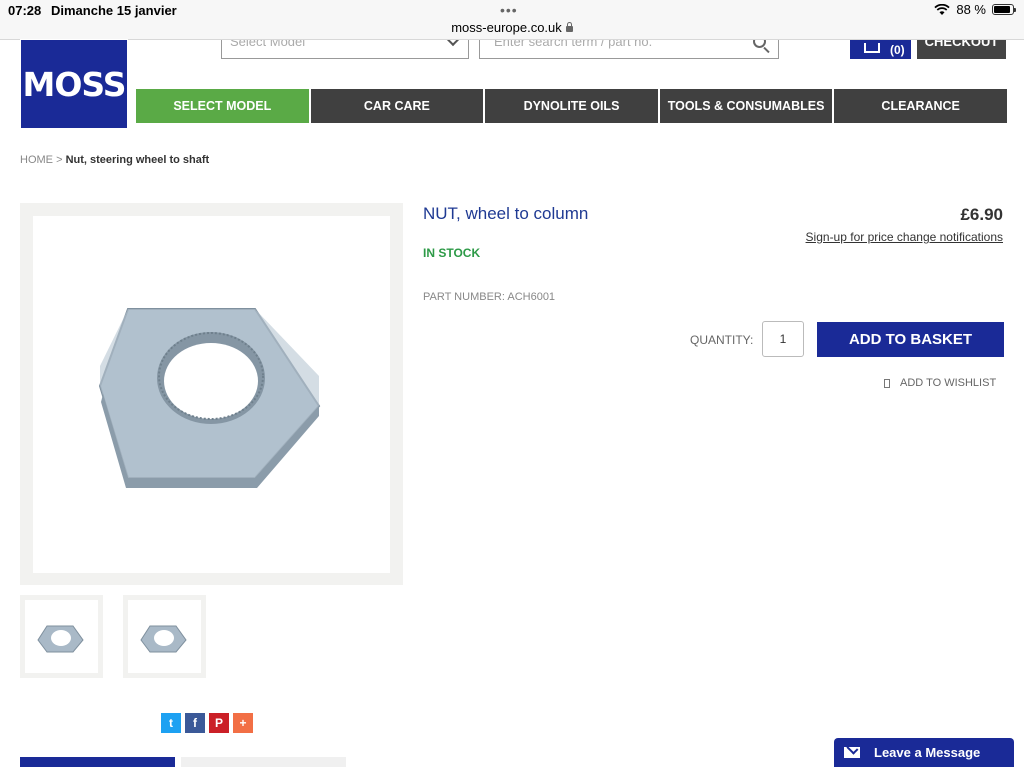 This screenshot has height=767, width=1024. I want to click on cart-button: (0), so click(880, 49).